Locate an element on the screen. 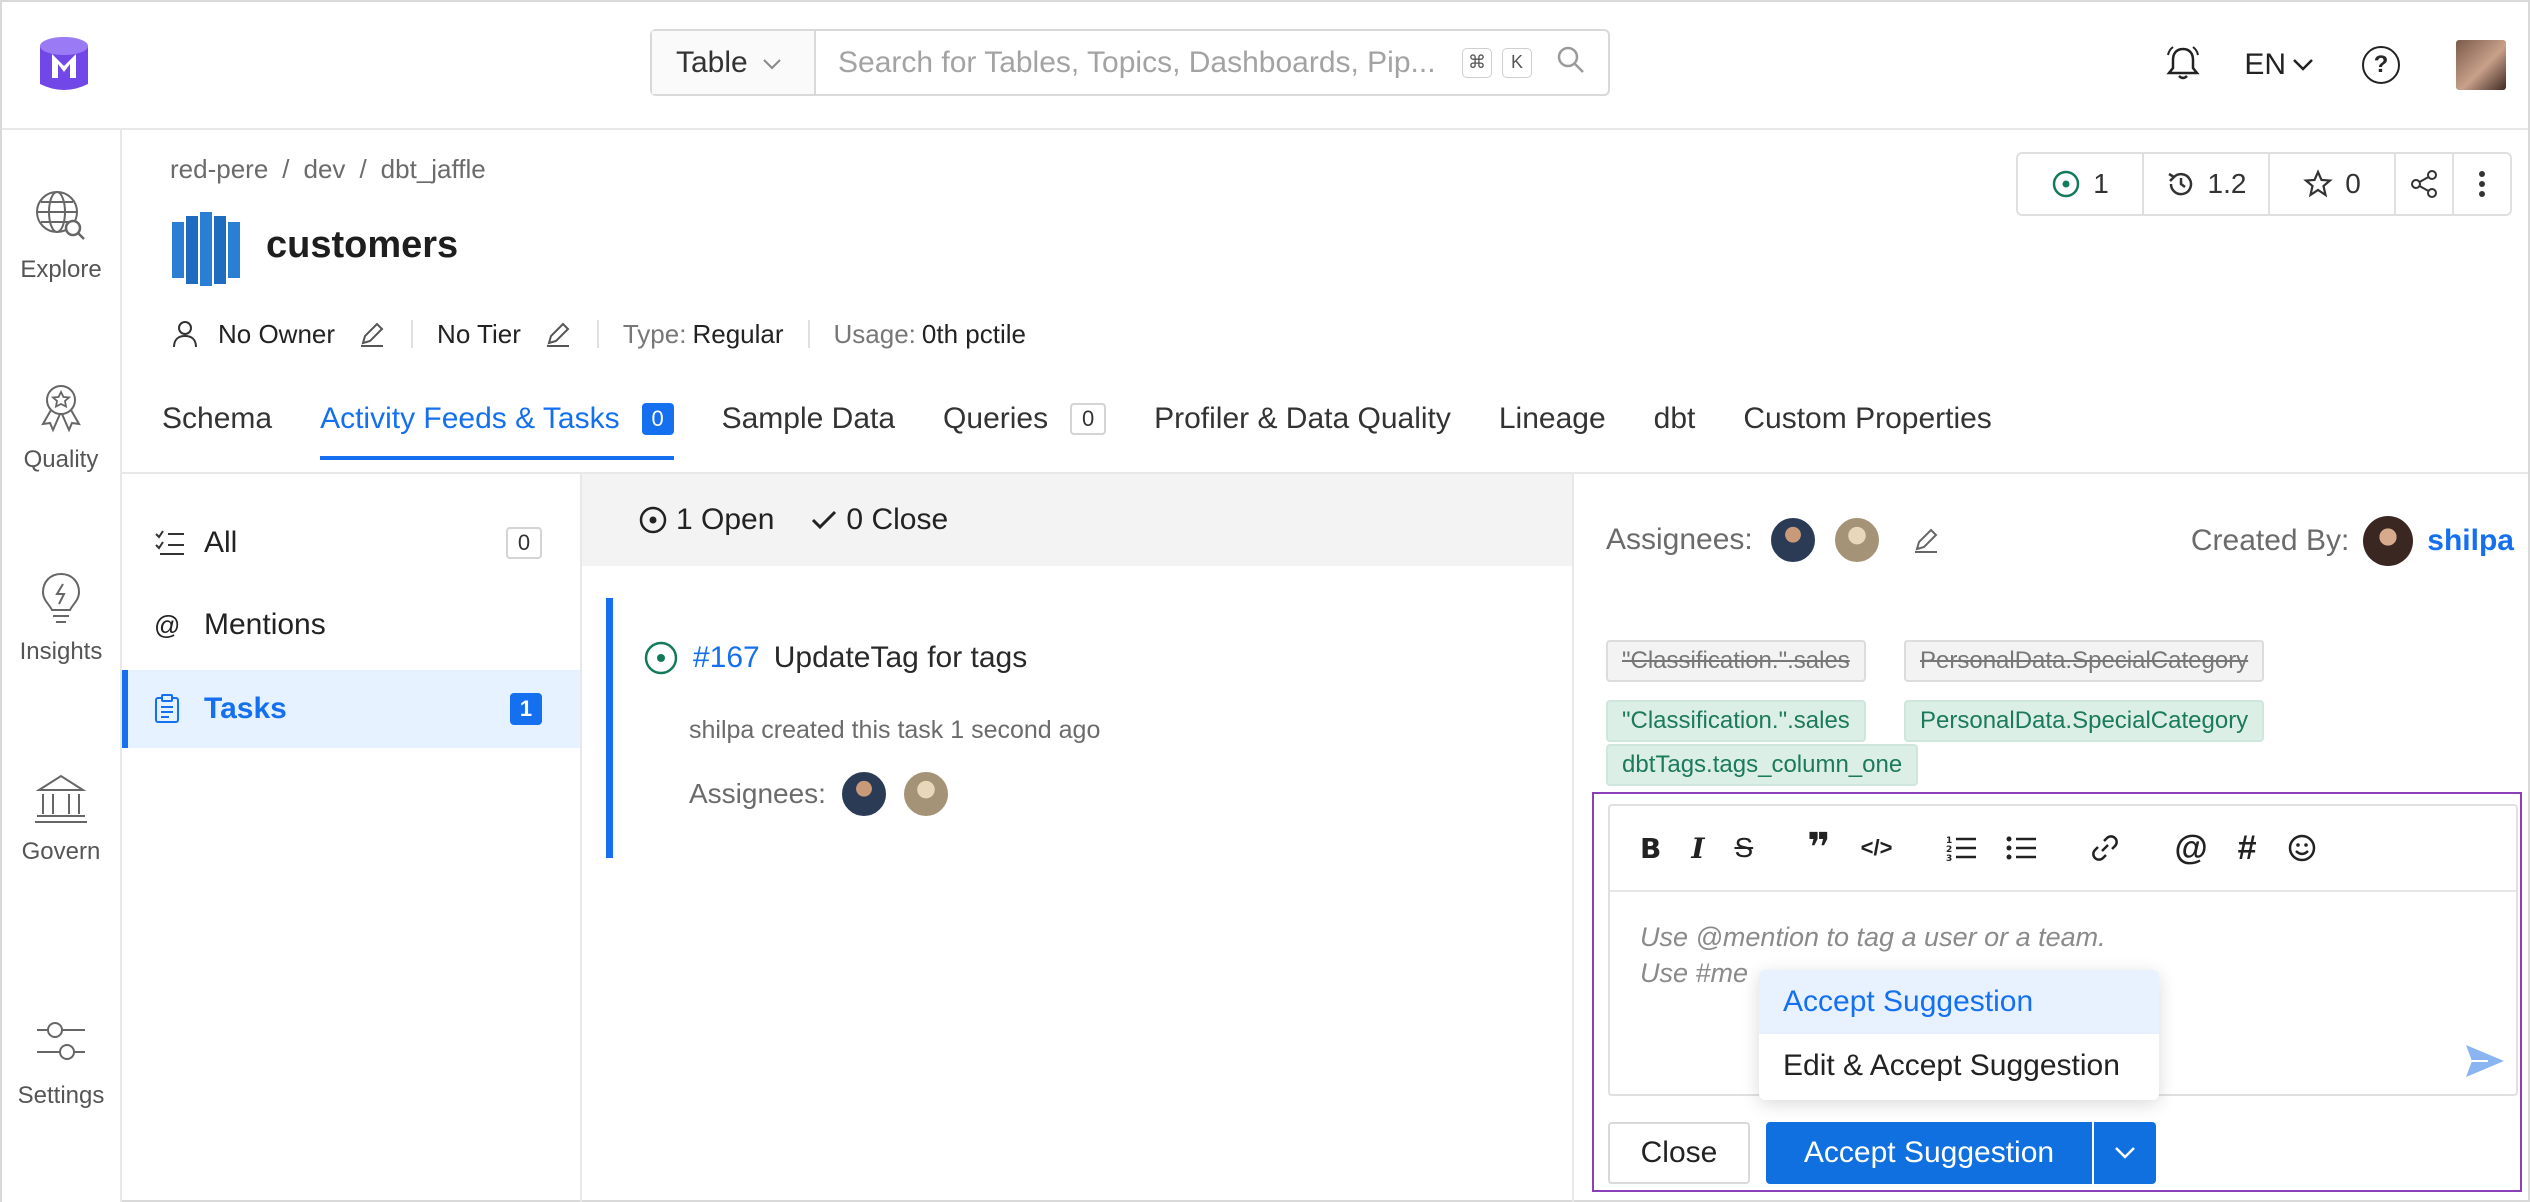 The image size is (2530, 1202). tab-schema: Schema is located at coordinates (217, 430).